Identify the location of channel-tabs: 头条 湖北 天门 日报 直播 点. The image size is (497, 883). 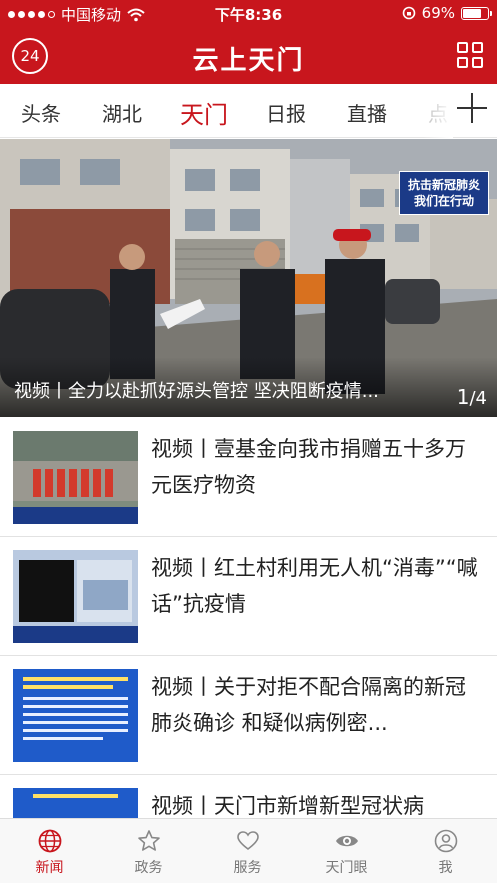
(248, 111).